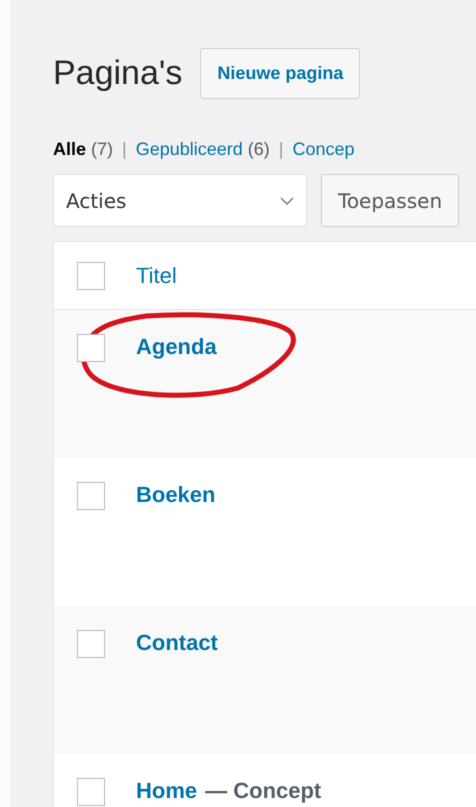 The image size is (476, 807). What do you see at coordinates (203, 149) in the screenshot?
I see `filter-link: Gepubliceerd (6)` at bounding box center [203, 149].